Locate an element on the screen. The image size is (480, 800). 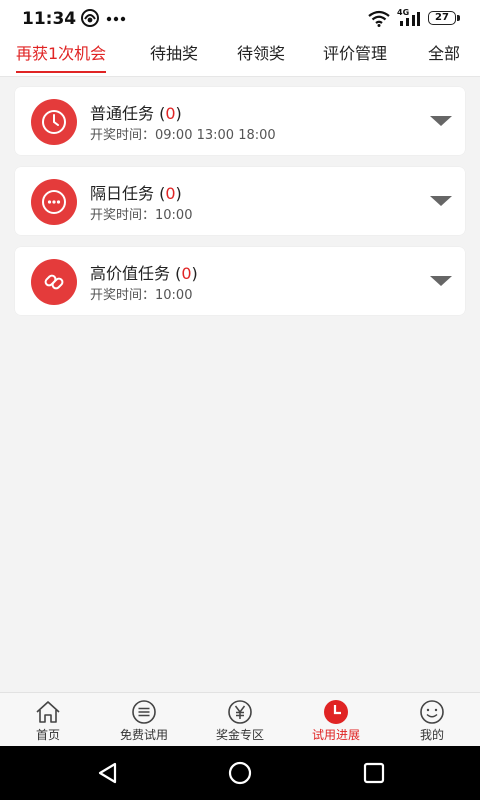
nav-label: 首页 is located at coordinates (47, 735).